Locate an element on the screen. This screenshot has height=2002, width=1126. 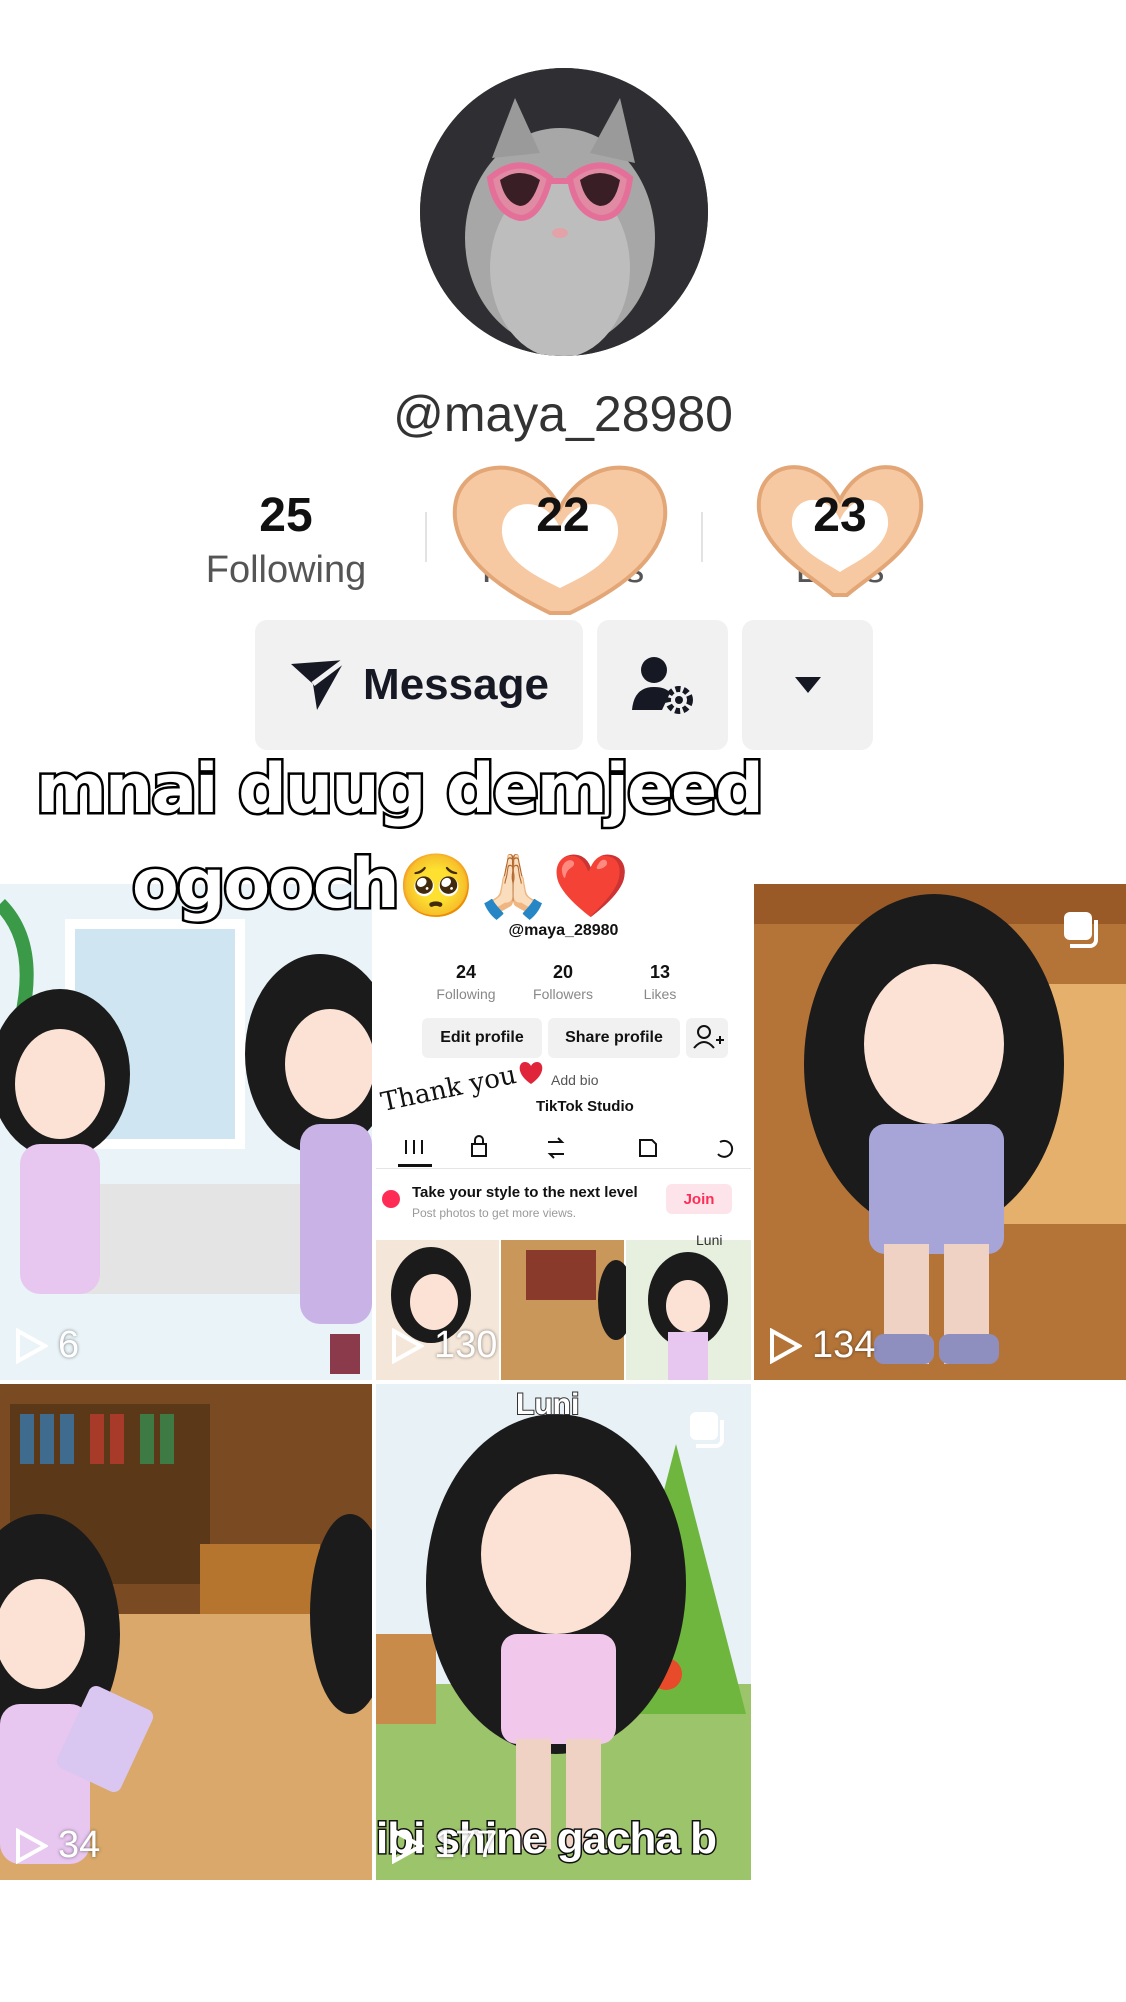
view-count: 177 is located at coordinates (443, 1845).